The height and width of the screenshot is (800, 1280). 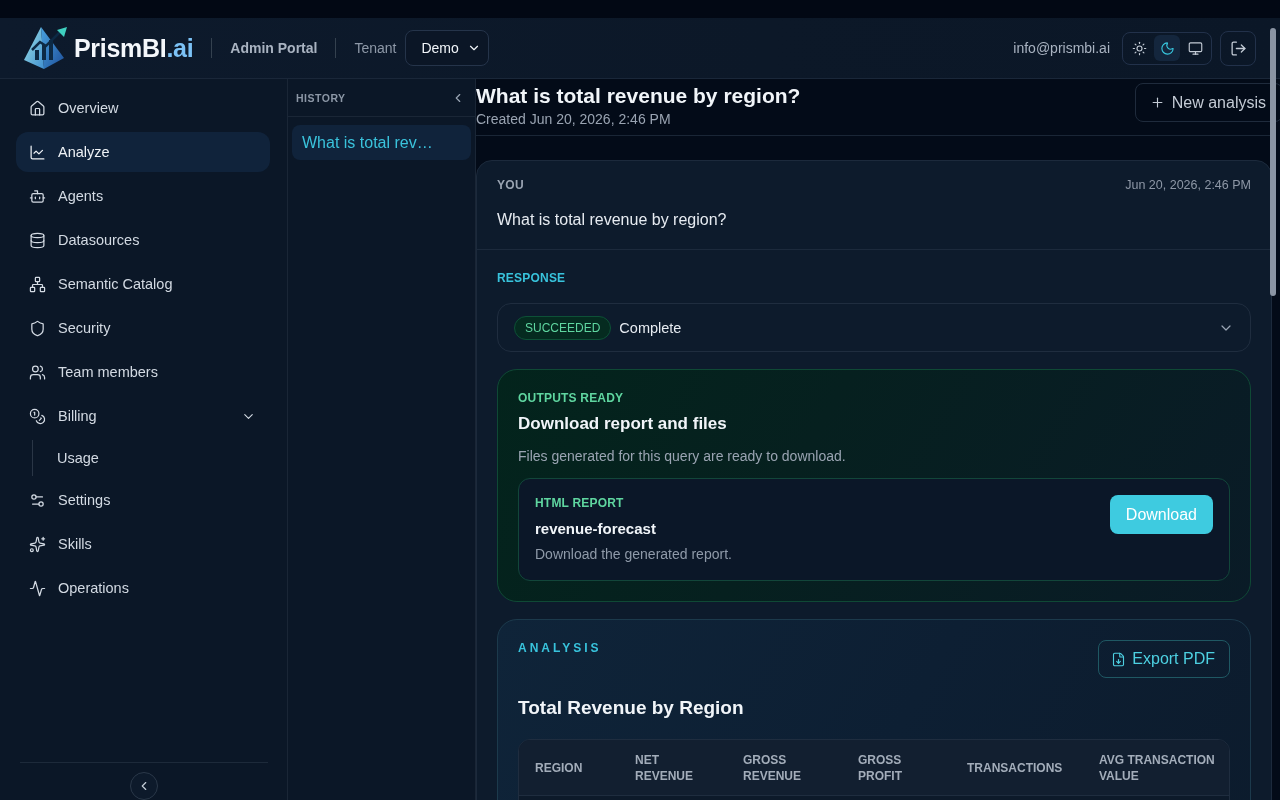 I want to click on tenant-label: Tenant, so click(x=375, y=48).